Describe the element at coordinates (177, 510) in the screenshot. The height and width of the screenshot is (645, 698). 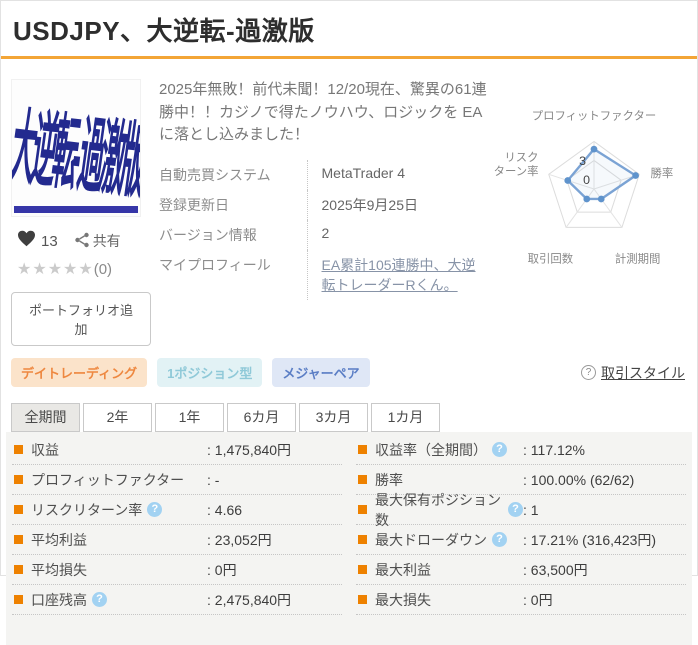
I see `stat-row-risk-return: リスクリターン率? : 4.66` at that location.